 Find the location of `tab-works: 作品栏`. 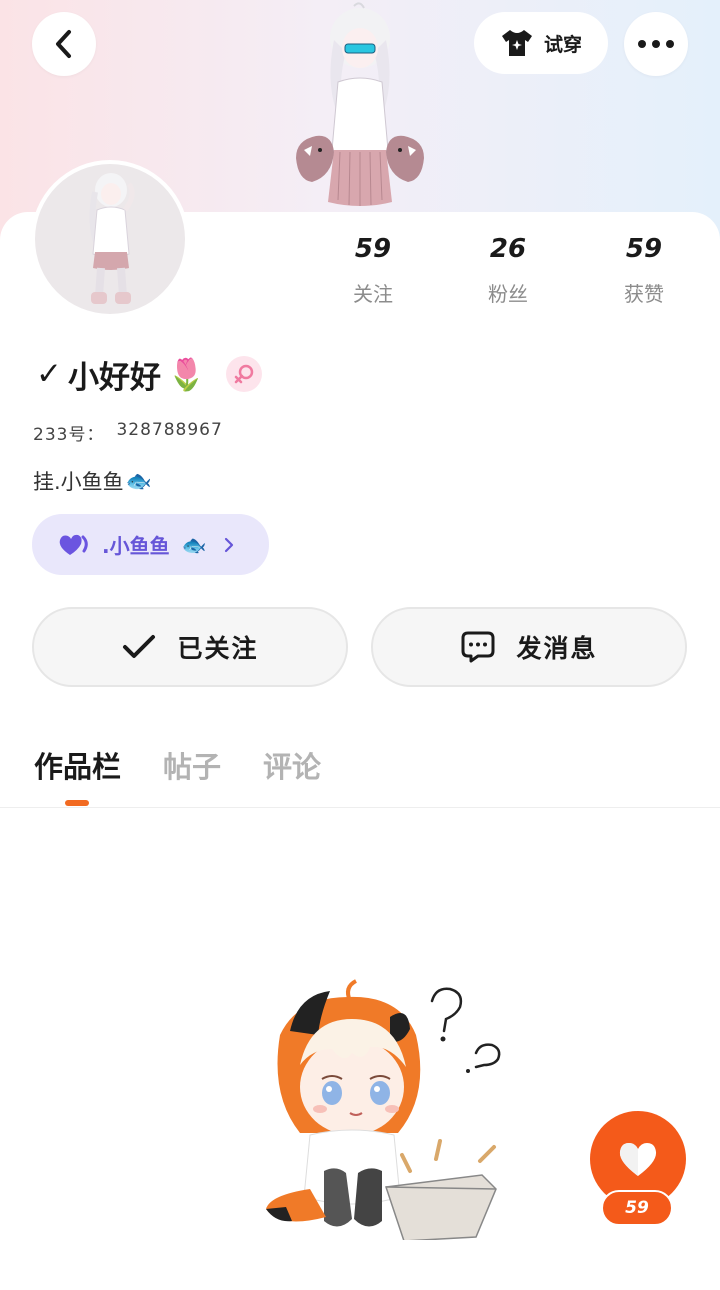

tab-works: 作品栏 is located at coordinates (77, 765).